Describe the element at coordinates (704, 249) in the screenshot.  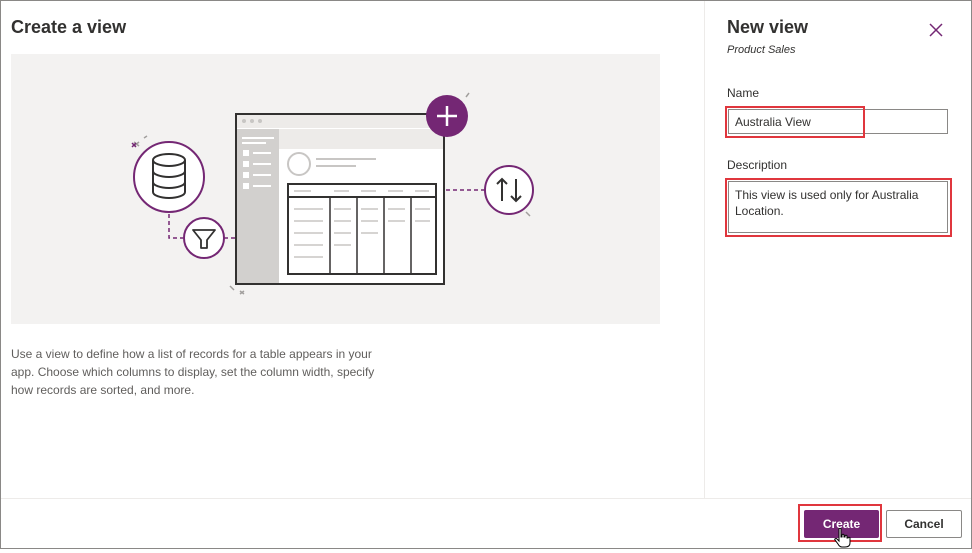
I see `panel-divider` at that location.